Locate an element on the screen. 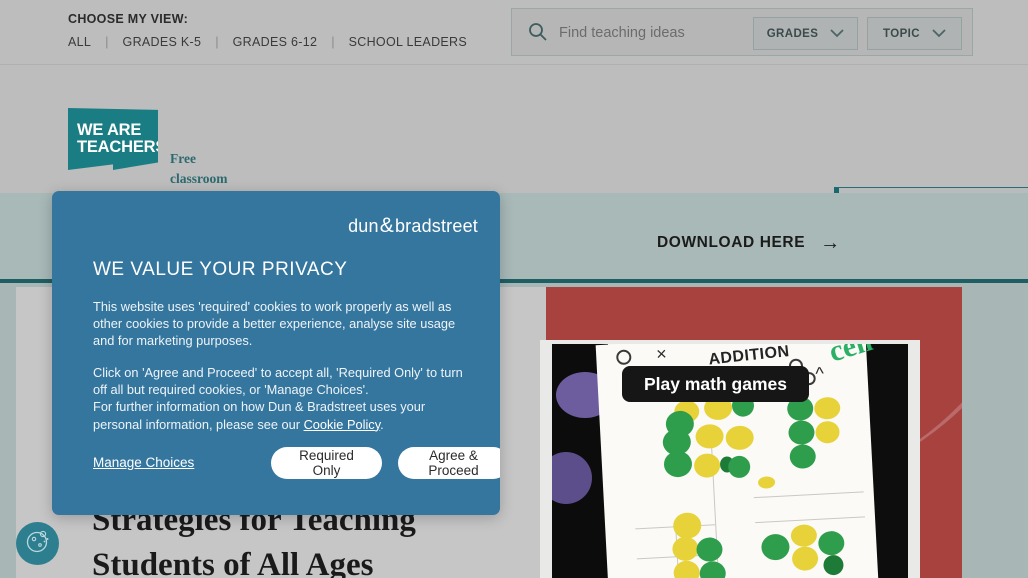 The image size is (1028, 578). modal-paragraph-2-end: . is located at coordinates (382, 424).